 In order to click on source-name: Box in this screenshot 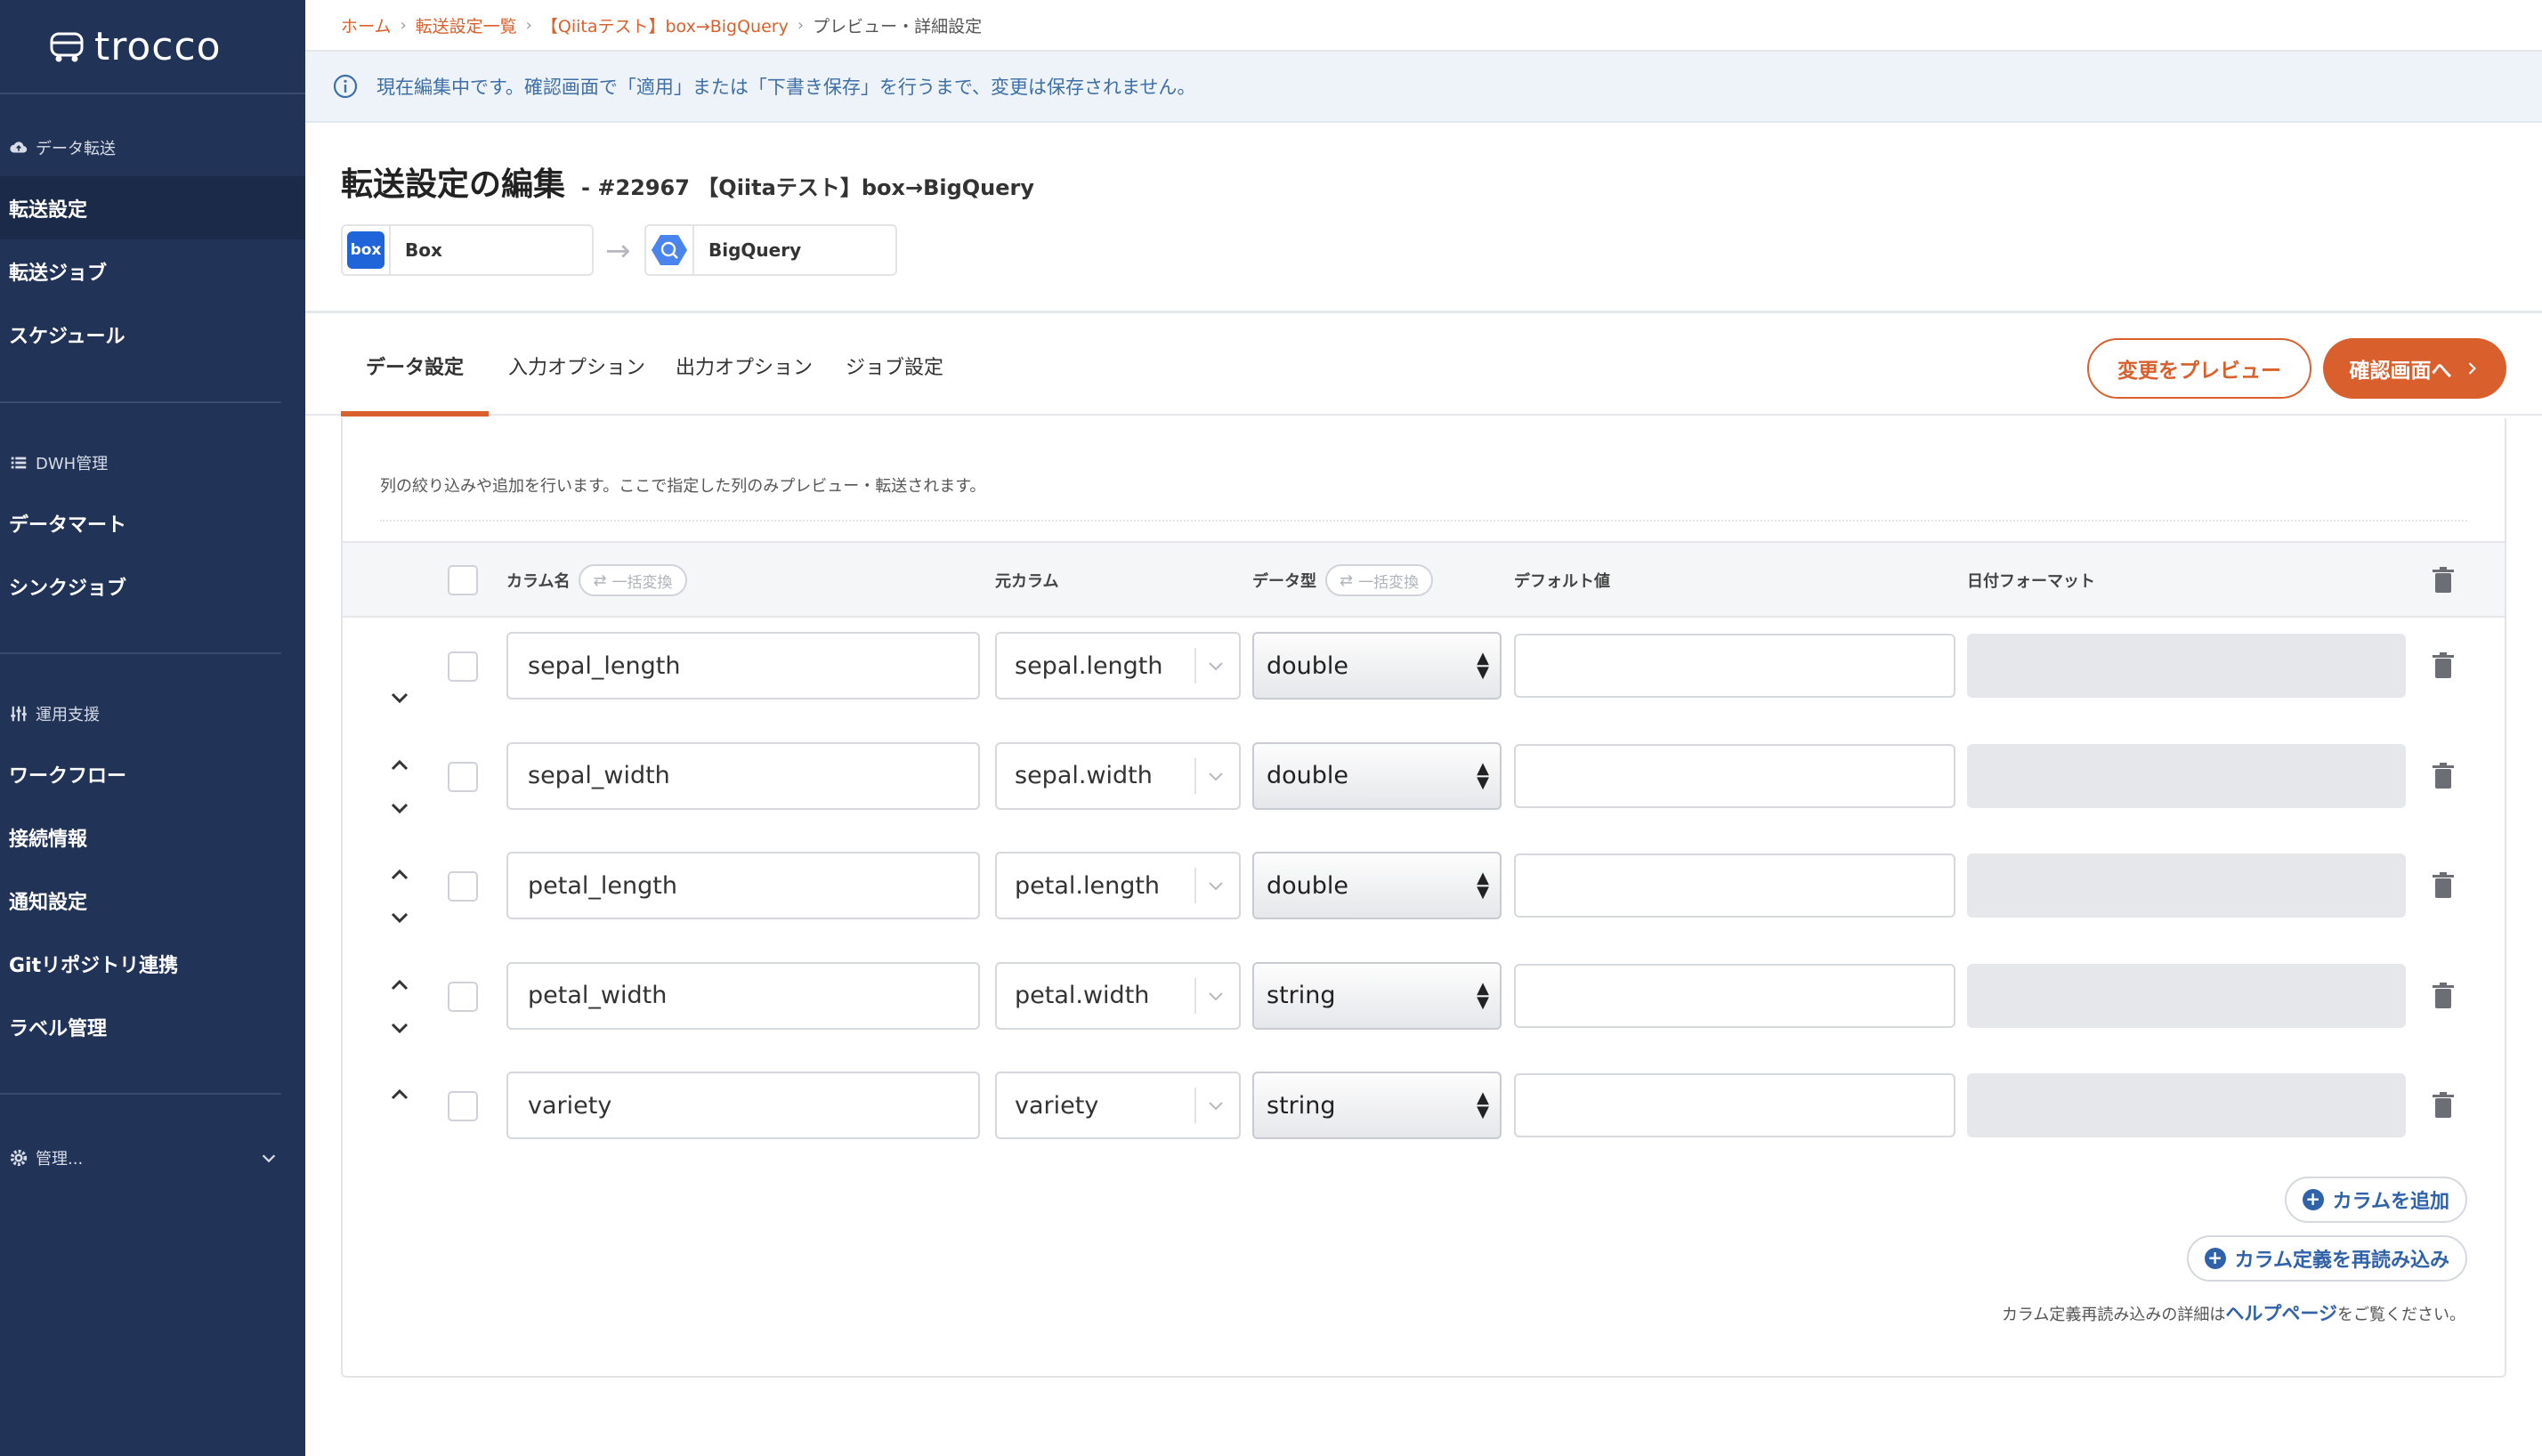, I will do `click(423, 250)`.